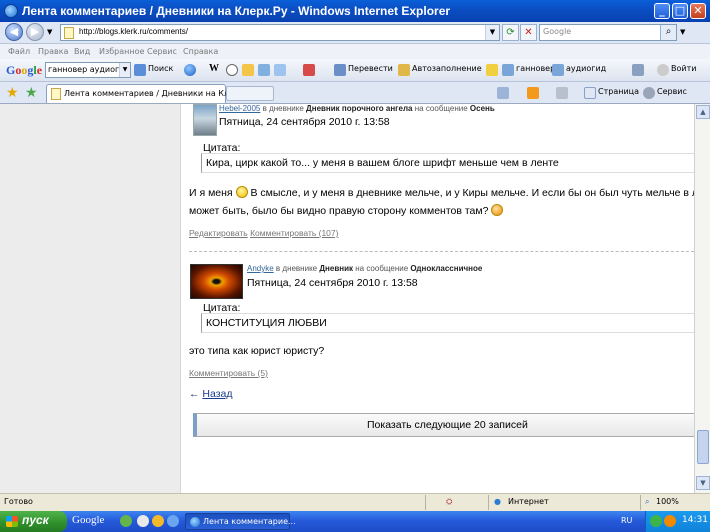 Image resolution: width=710 pixels, height=532 pixels. What do you see at coordinates (336, 268) in the screenshot?
I see `diary-link: Дневник` at bounding box center [336, 268].